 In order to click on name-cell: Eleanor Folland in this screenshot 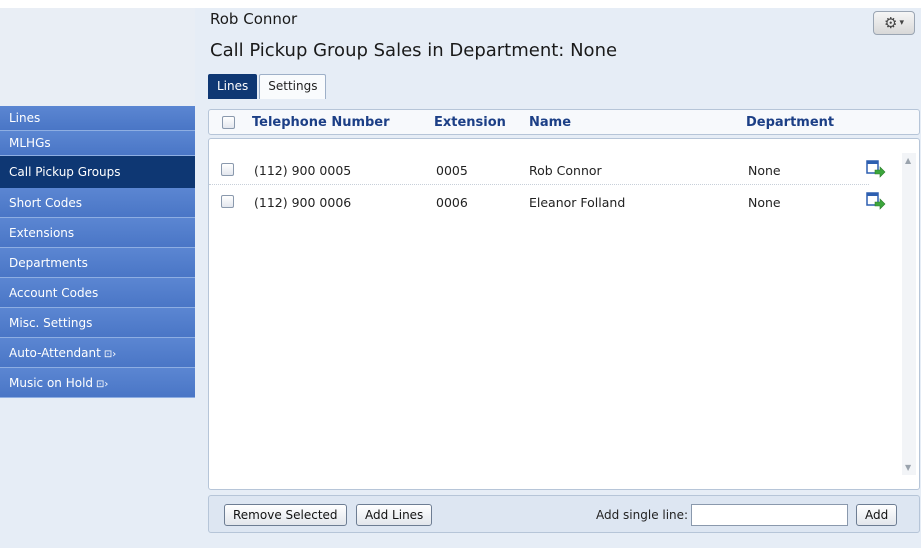, I will do `click(577, 202)`.